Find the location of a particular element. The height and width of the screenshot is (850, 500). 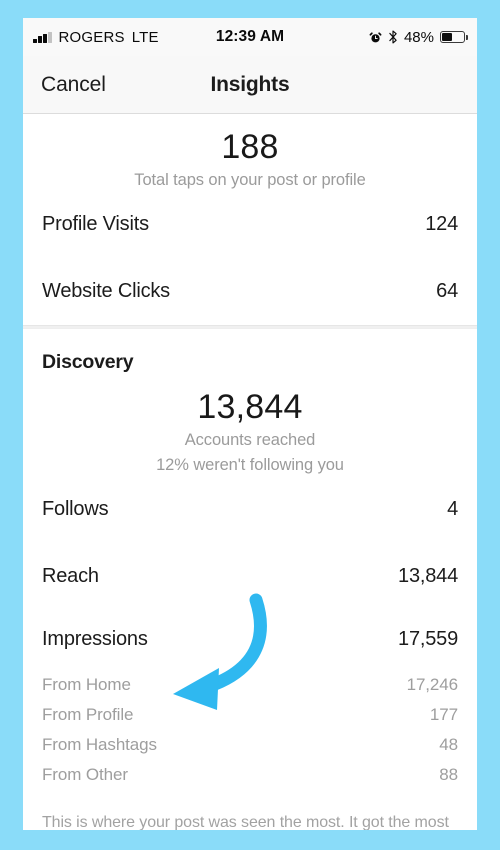

row-value: 4 is located at coordinates (452, 508).